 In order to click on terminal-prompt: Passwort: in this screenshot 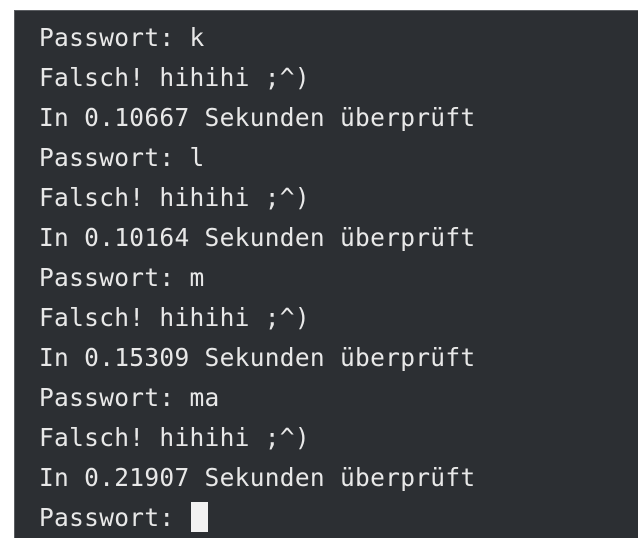, I will do `click(114, 517)`.